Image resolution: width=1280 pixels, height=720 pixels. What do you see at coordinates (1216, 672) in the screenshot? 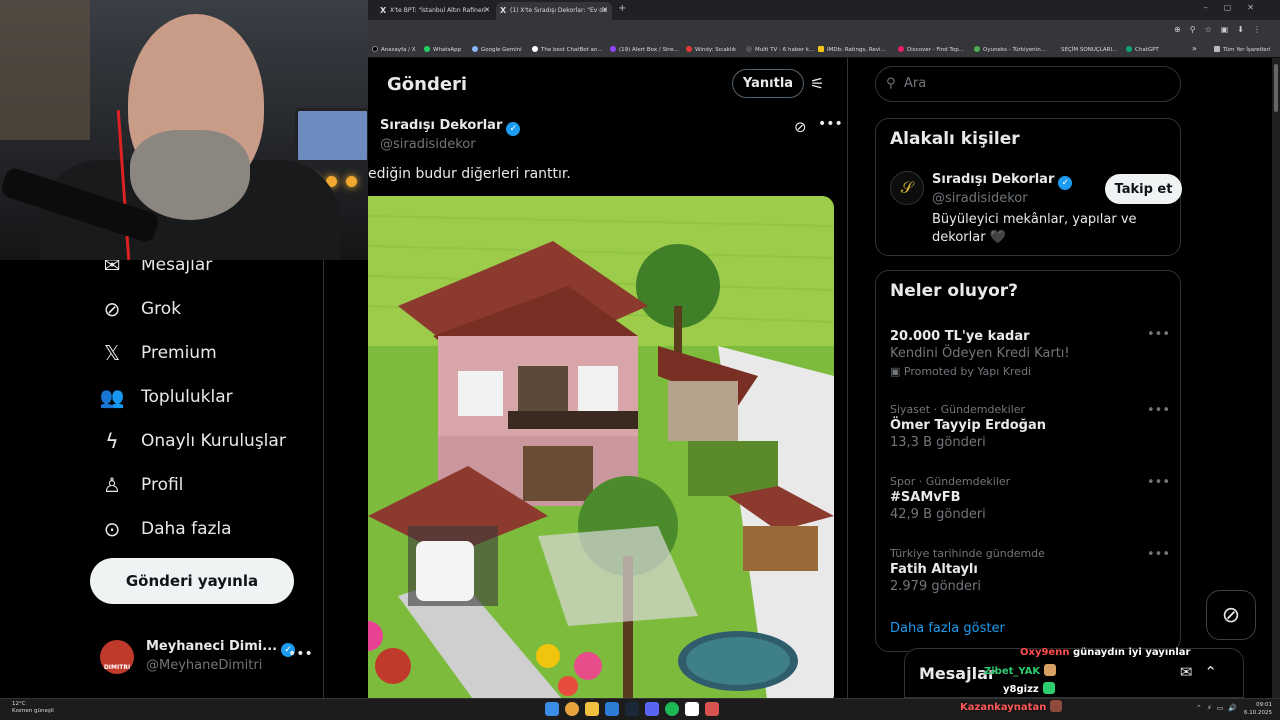
I see `collapse-up-icon: ⌃` at bounding box center [1216, 672].